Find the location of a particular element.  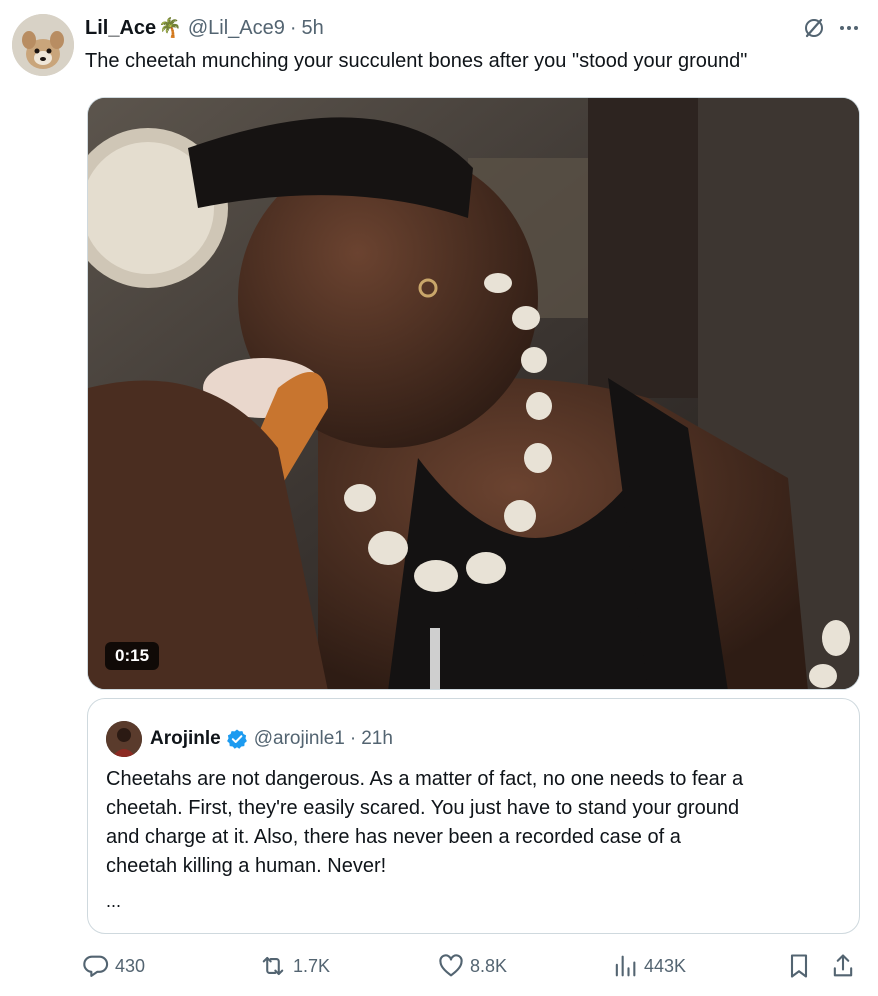

quoted-header: Arojinle @arojinle1 · 21h is located at coordinates (249, 739).